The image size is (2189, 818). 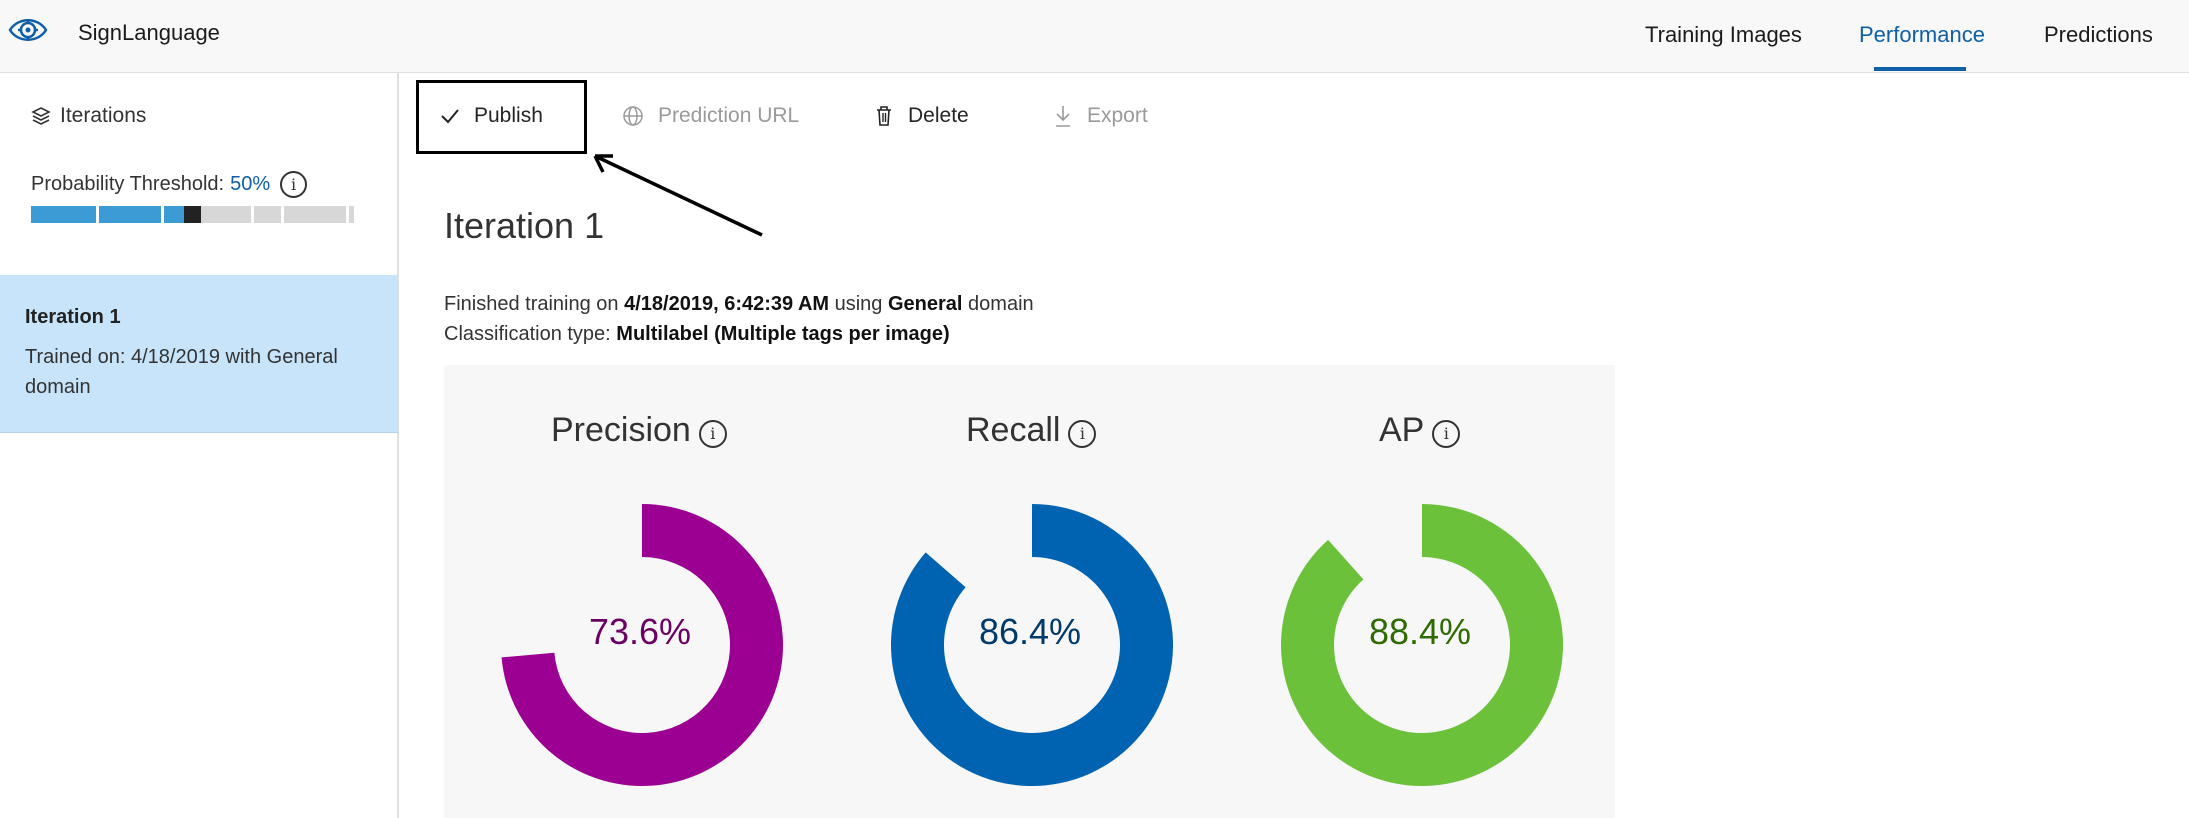 What do you see at coordinates (1030, 631) in the screenshot?
I see `recall-value: 86.4%` at bounding box center [1030, 631].